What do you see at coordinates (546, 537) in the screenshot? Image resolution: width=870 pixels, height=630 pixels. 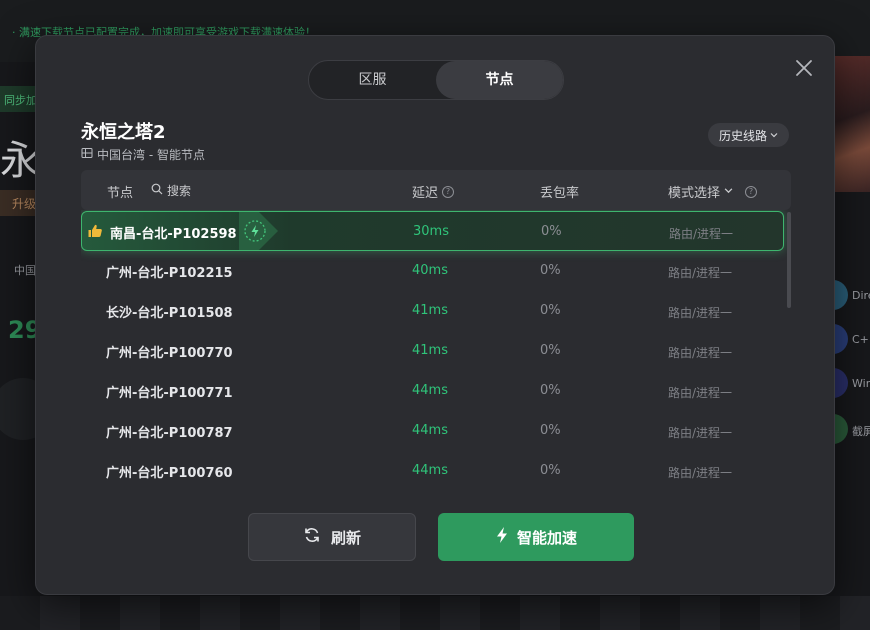 I see `smart-boost-label: 智能加速` at bounding box center [546, 537].